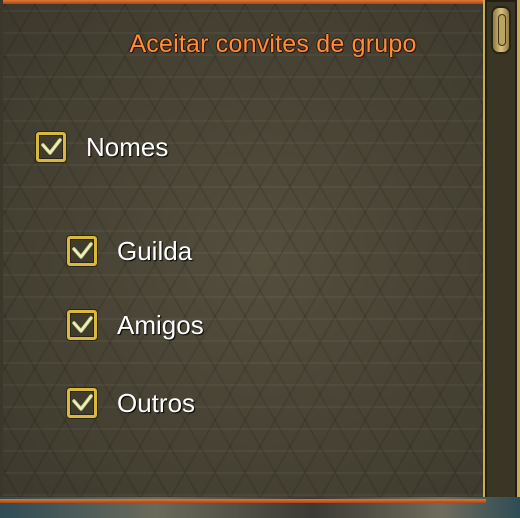  I want to click on option-guilda: Guilda, so click(129, 251).